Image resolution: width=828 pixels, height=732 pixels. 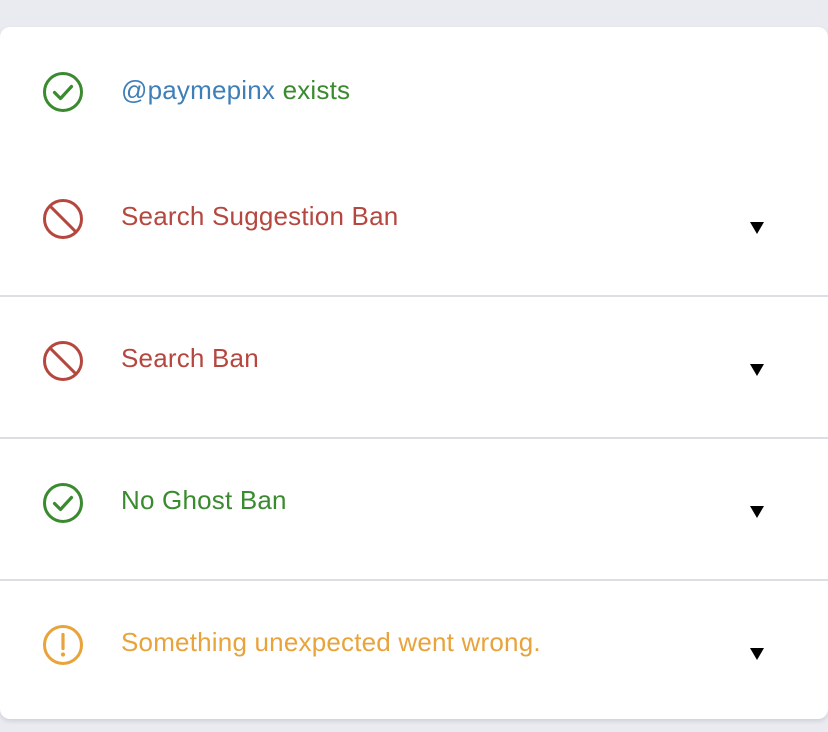 I want to click on check-label: No Ghost Ban, so click(x=204, y=500).